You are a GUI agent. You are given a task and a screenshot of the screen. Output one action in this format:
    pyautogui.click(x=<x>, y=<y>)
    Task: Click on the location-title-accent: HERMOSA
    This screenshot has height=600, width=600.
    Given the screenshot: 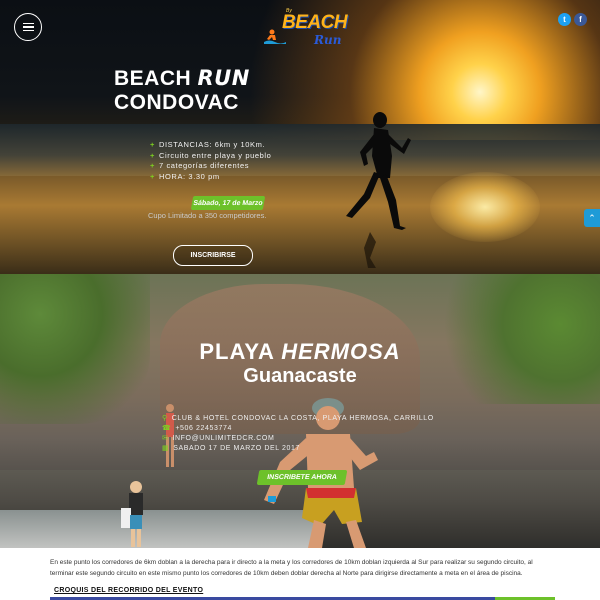 What is the action you would take?
    pyautogui.click(x=341, y=351)
    